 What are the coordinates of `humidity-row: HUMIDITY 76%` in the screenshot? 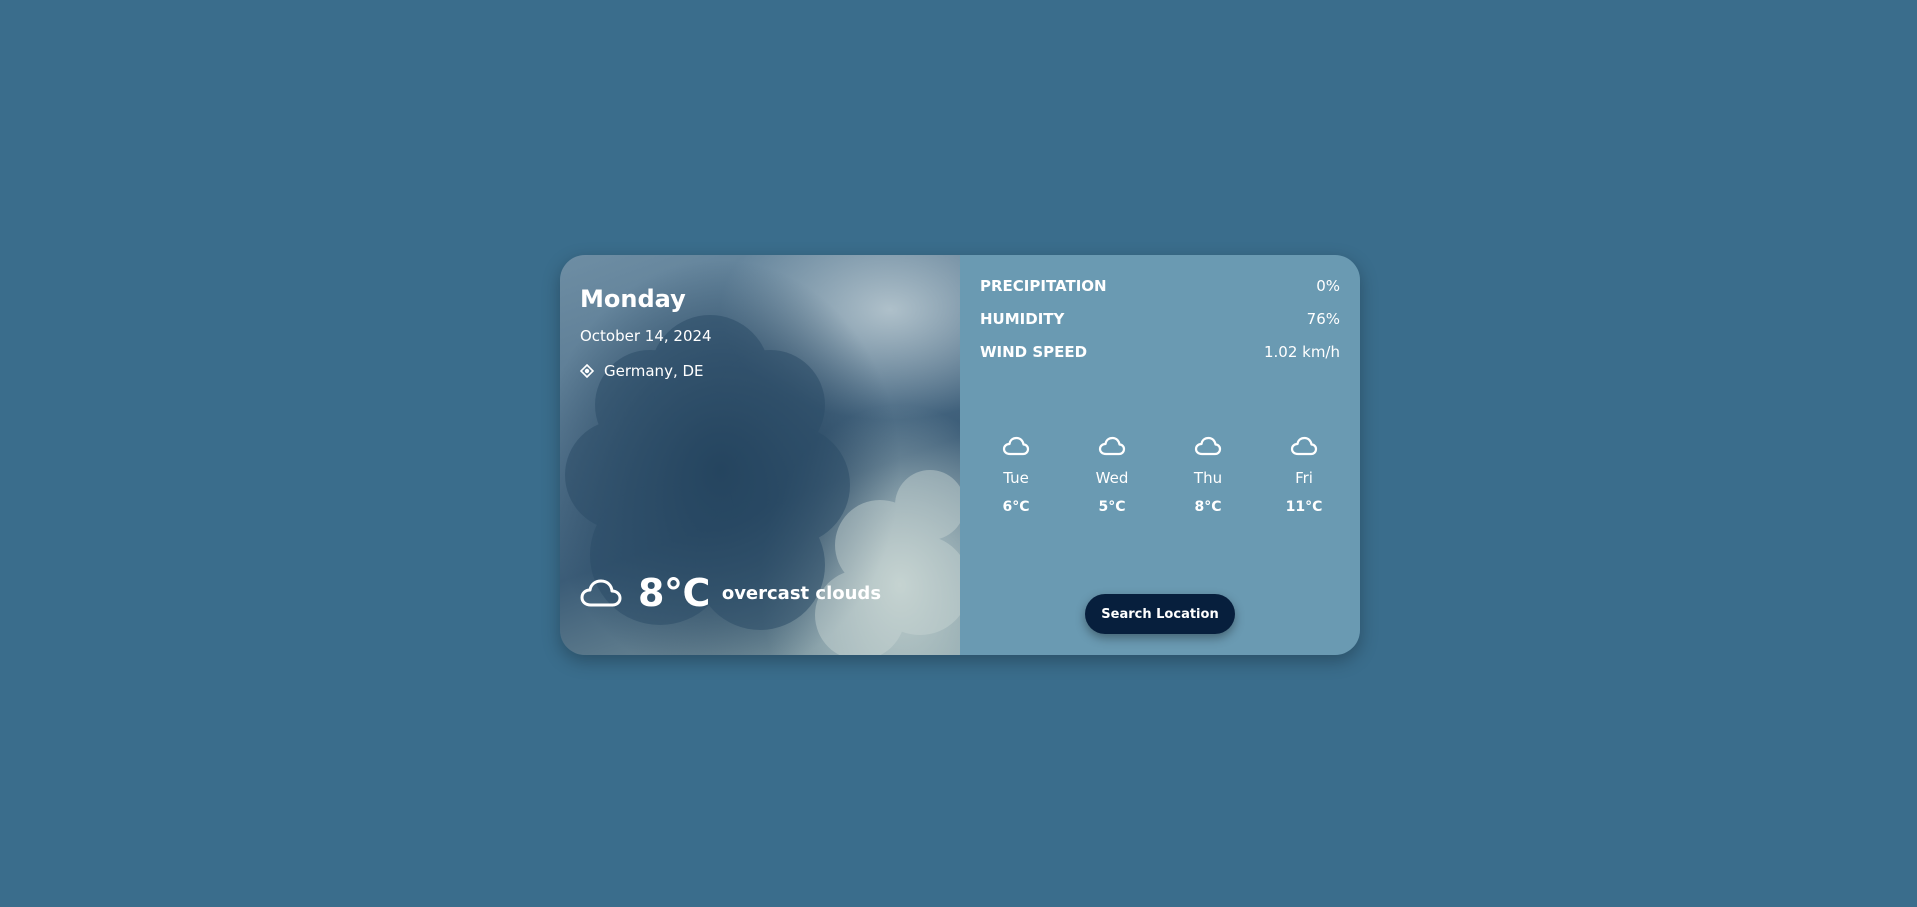 It's located at (1160, 319).